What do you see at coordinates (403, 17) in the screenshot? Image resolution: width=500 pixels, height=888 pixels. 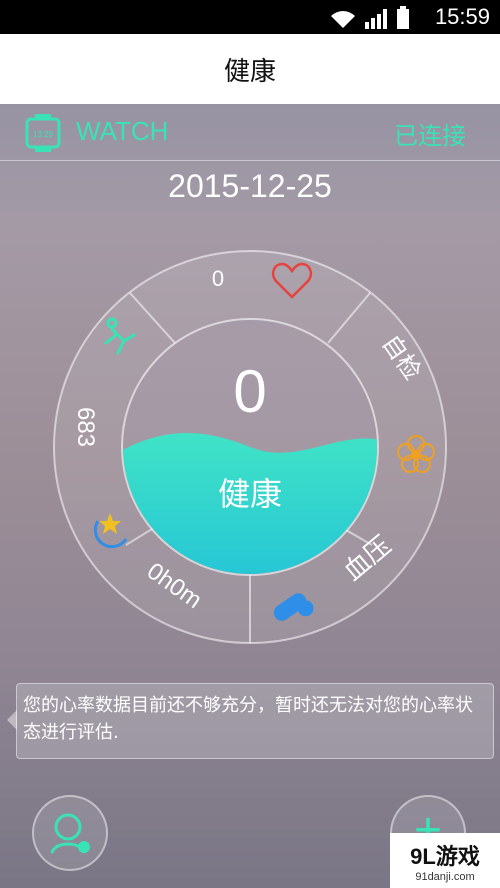 I see `battery-icon` at bounding box center [403, 17].